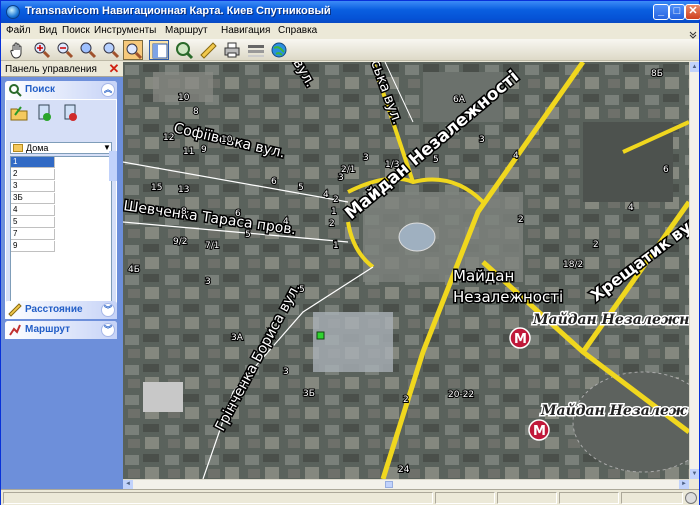 Image resolution: width=700 pixels, height=505 pixels. What do you see at coordinates (459, 100) in the screenshot?
I see `house-number: 6А` at bounding box center [459, 100].